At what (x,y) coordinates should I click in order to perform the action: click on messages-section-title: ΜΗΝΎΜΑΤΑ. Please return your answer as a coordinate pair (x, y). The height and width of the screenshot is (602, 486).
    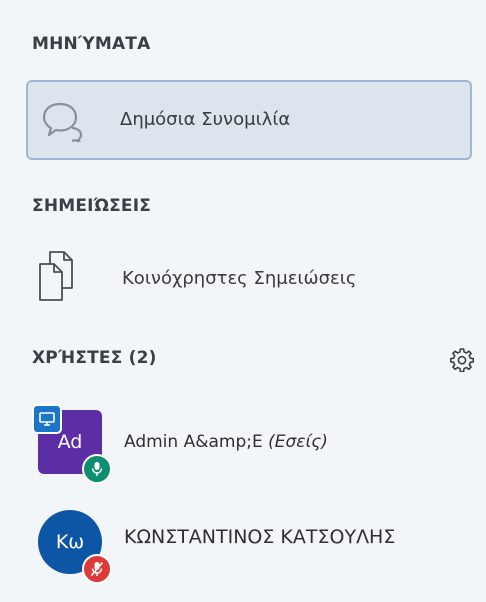
    Looking at the image, I should click on (91, 44).